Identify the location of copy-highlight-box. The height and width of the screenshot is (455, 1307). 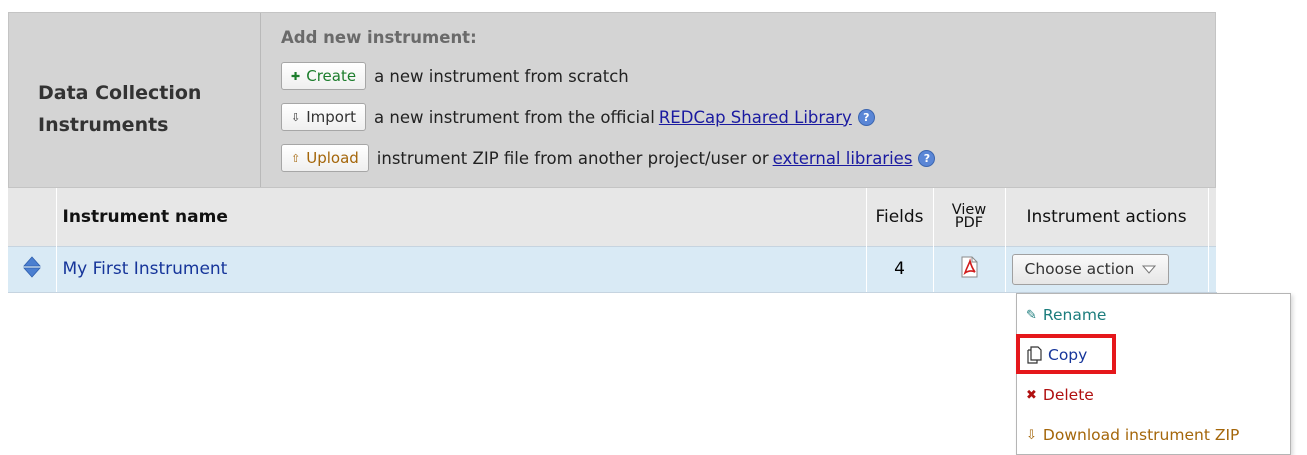
(1066, 354).